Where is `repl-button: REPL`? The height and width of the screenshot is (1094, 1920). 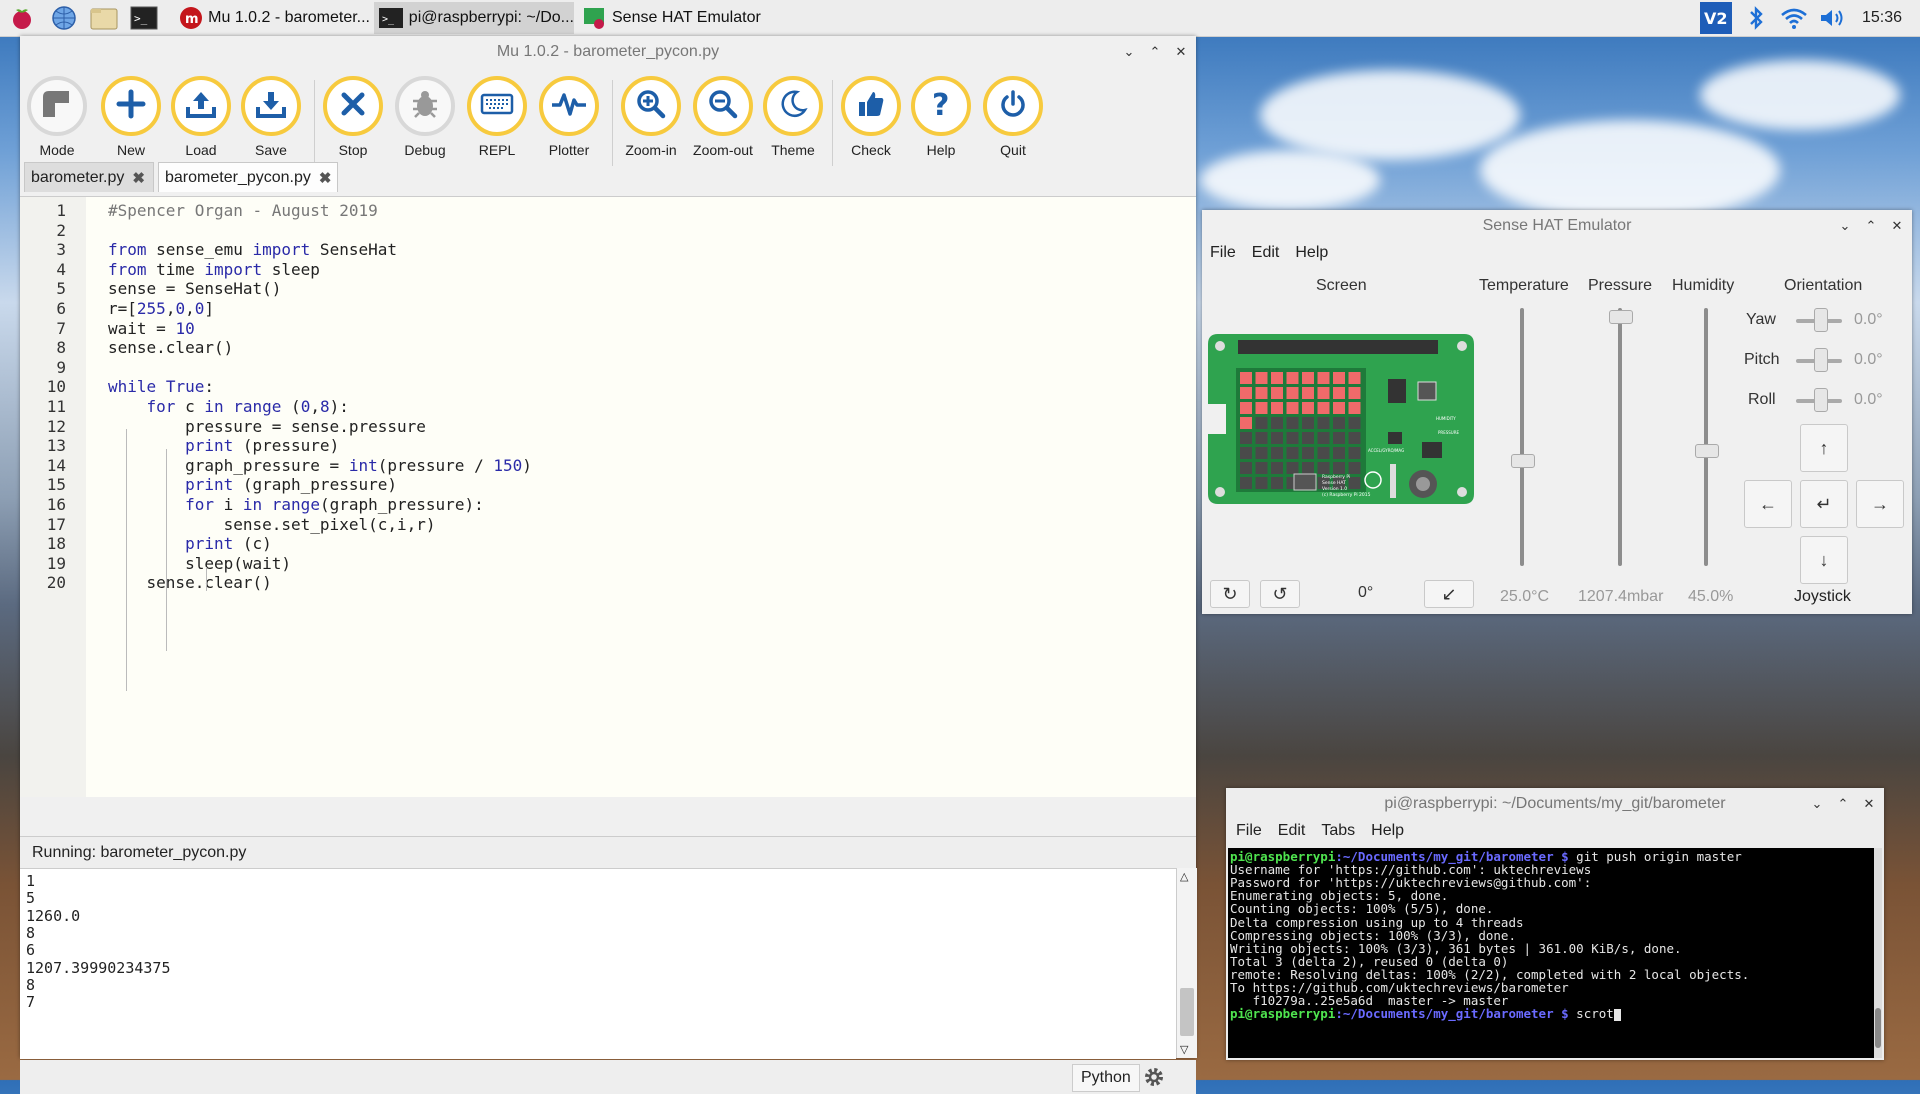
repl-button: REPL is located at coordinates (497, 117).